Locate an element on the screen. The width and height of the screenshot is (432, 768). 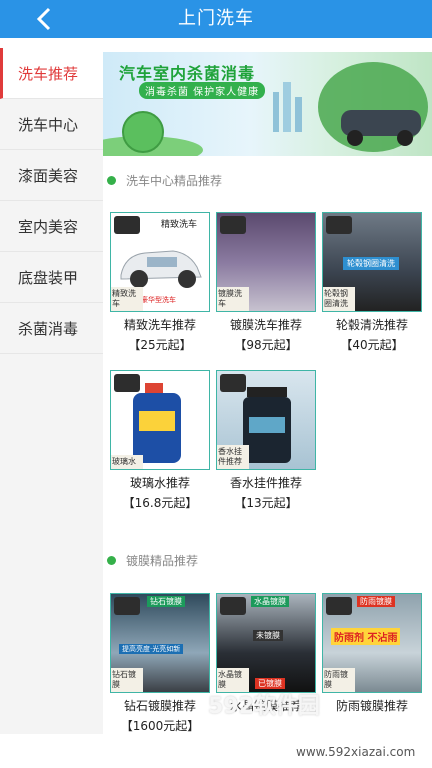
product-card: 玻璃水 玻璃水推荐 【16.8元起】 is located at coordinates (160, 440).